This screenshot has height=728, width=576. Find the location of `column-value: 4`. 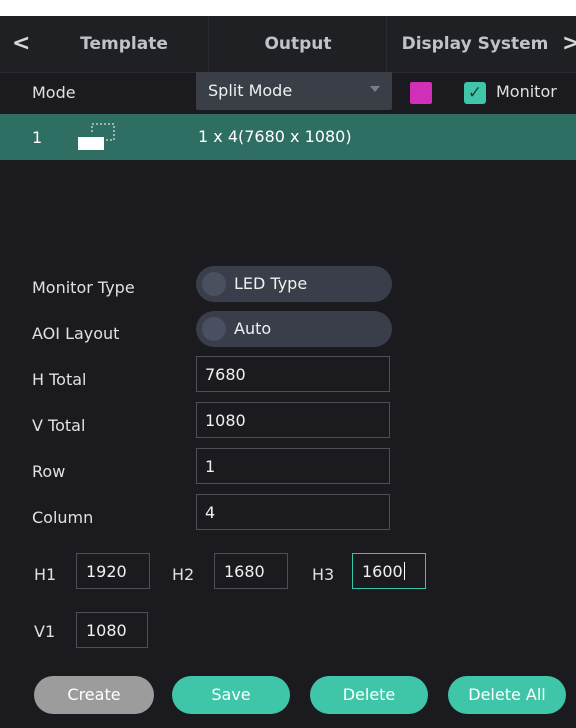

column-value: 4 is located at coordinates (210, 512).